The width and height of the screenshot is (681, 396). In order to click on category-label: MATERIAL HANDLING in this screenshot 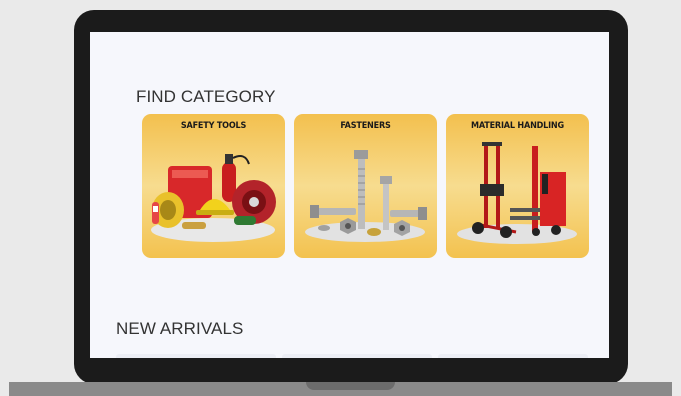, I will do `click(517, 126)`.